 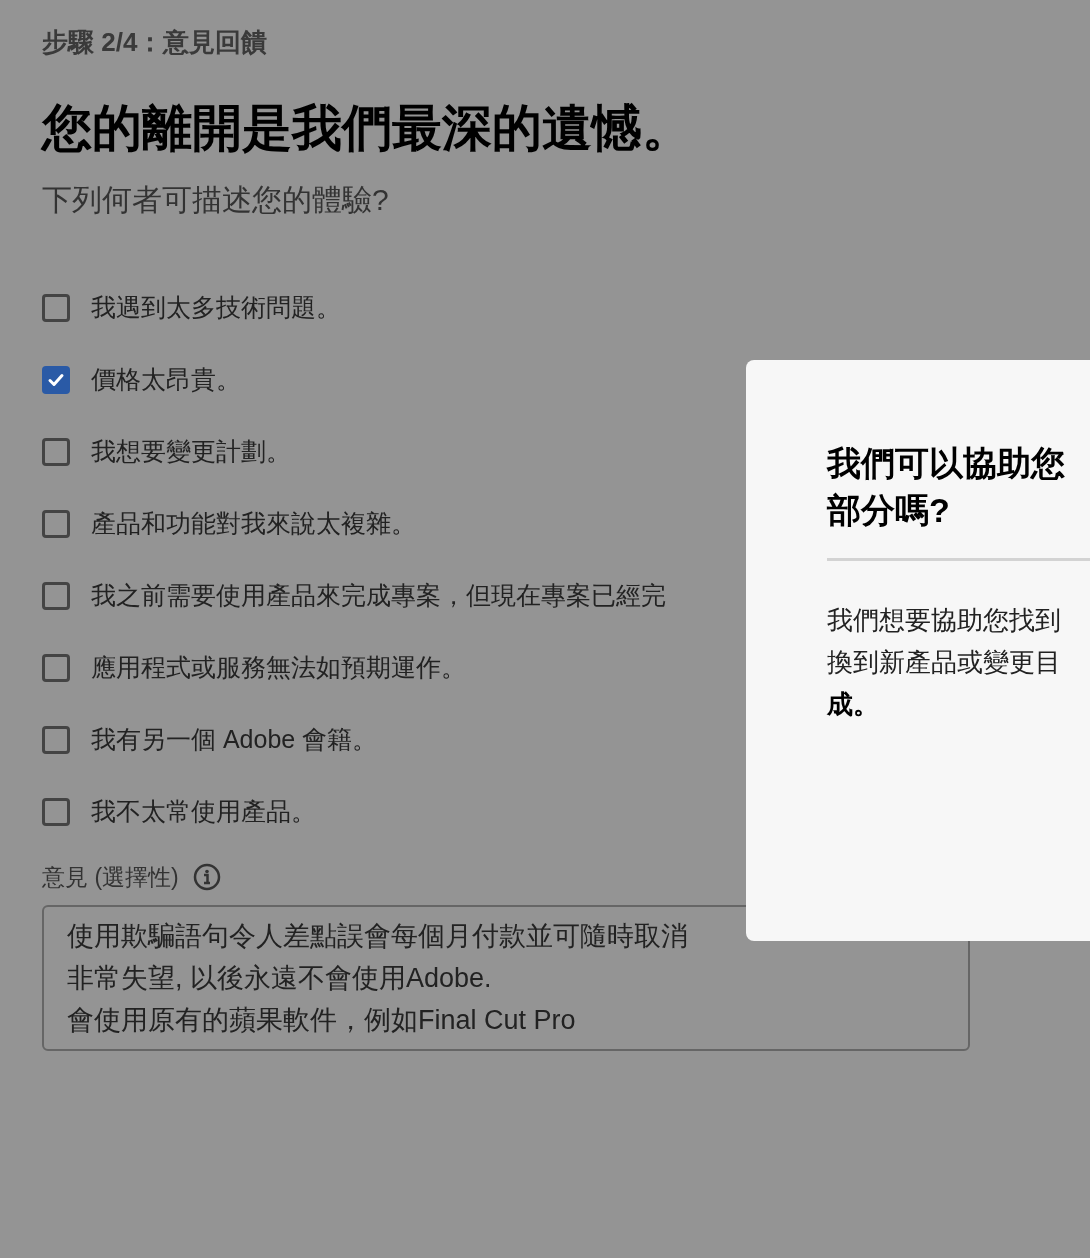 I want to click on dialog-title: 部分嗎?, so click(x=889, y=510).